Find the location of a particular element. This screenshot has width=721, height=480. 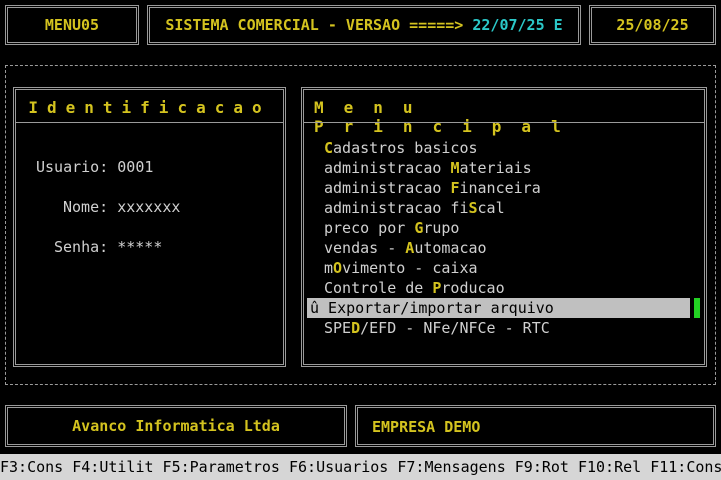

menu-item: administracao Materiais is located at coordinates (428, 168).